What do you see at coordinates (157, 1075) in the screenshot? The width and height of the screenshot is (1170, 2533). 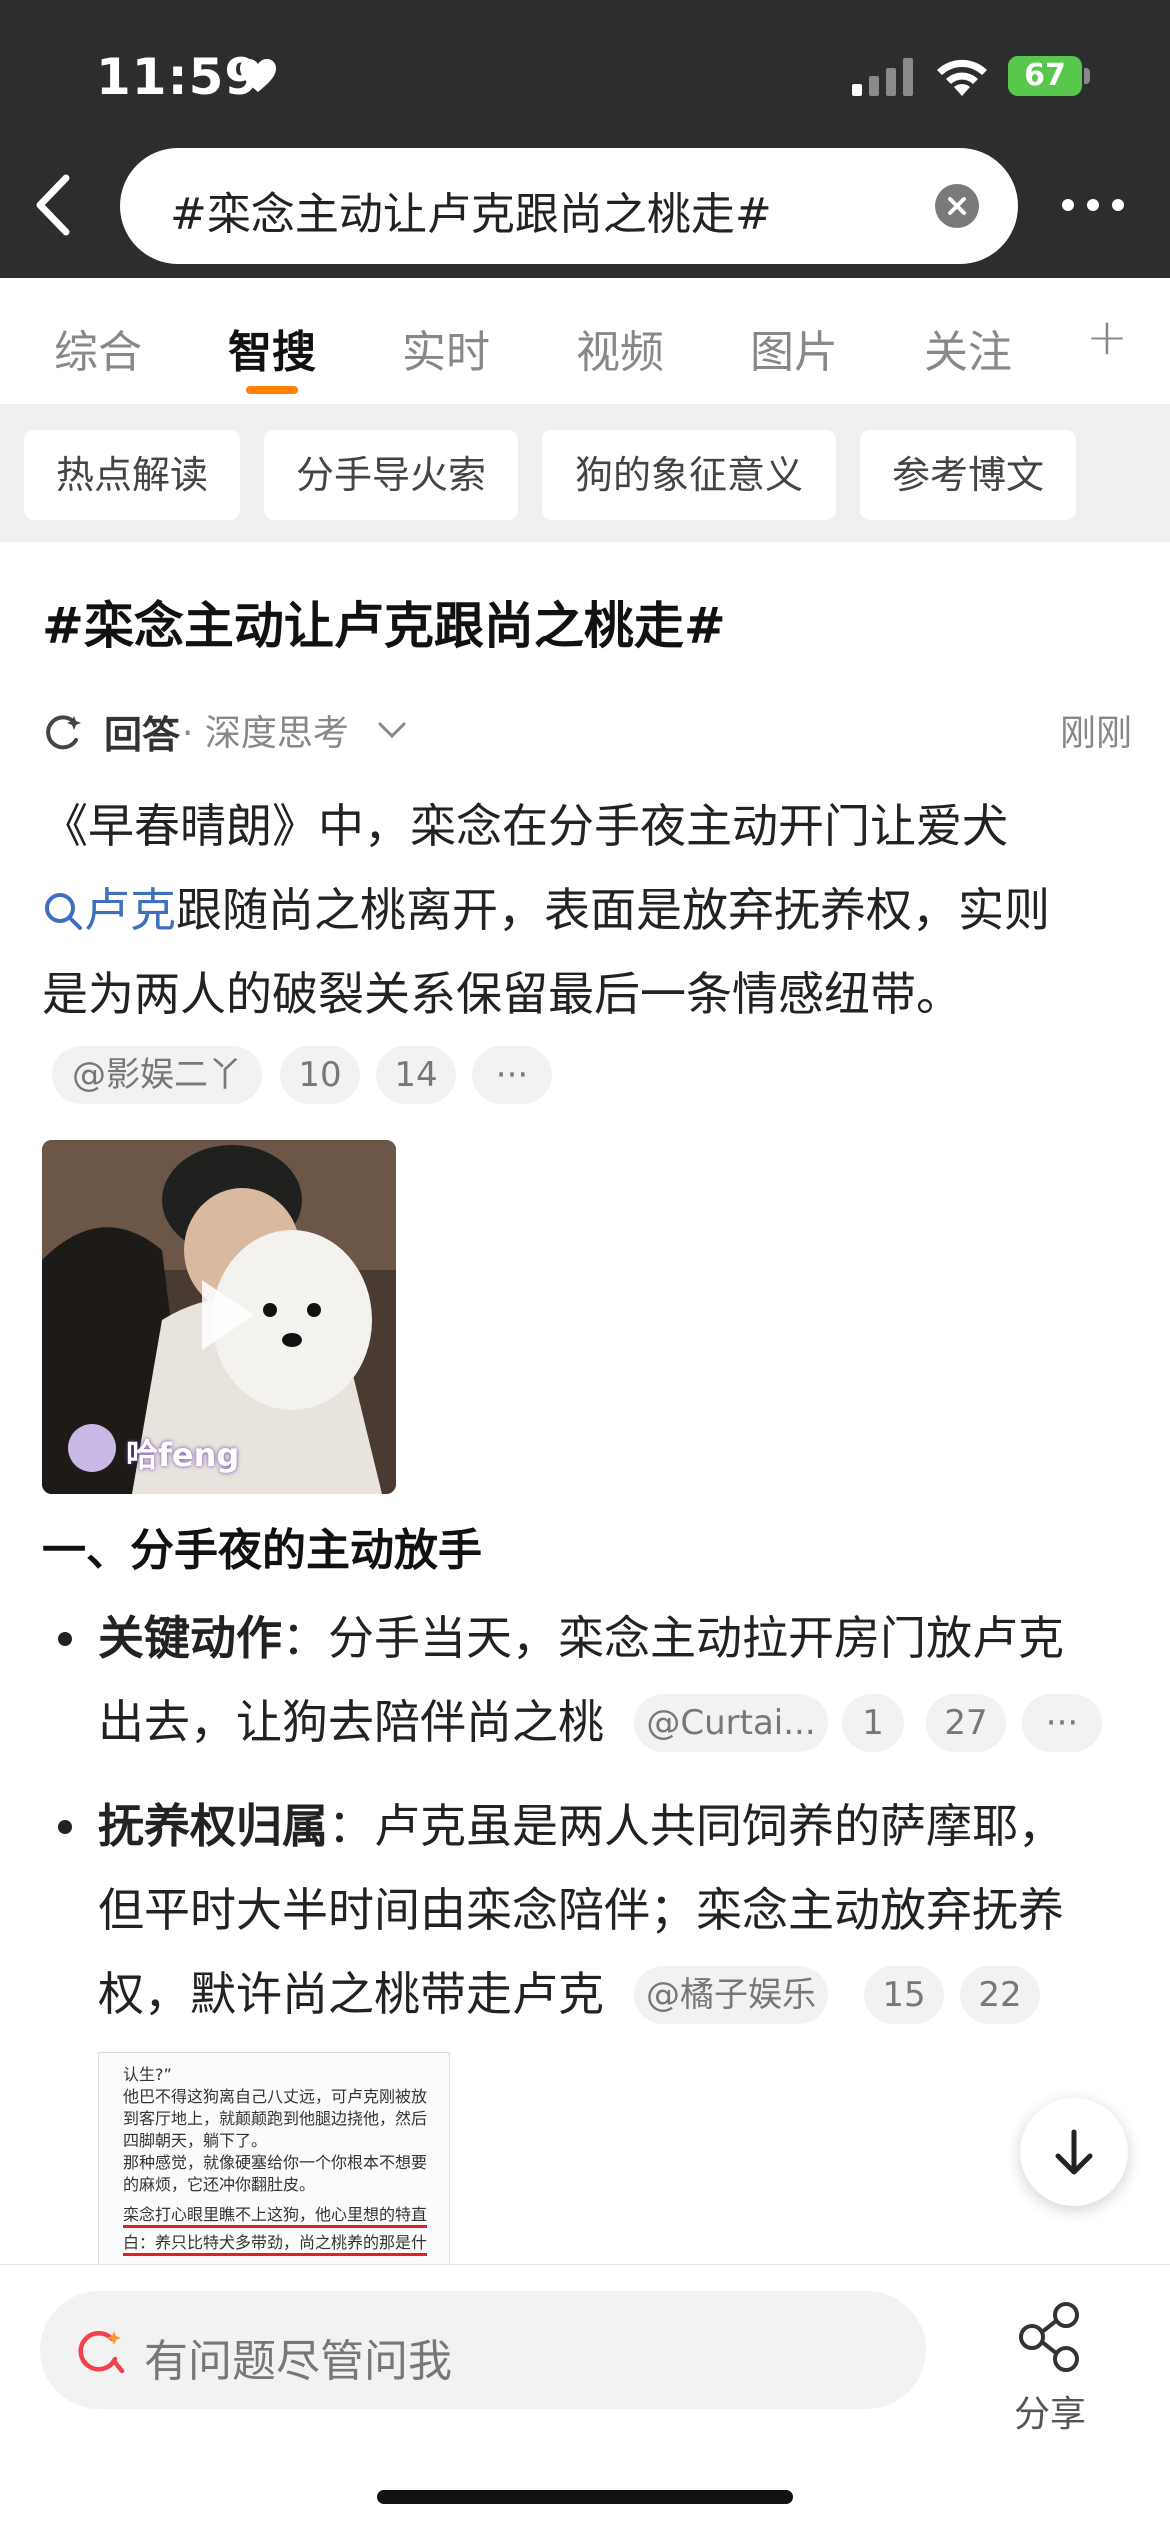 I see `source-tag: @影娱二丫` at bounding box center [157, 1075].